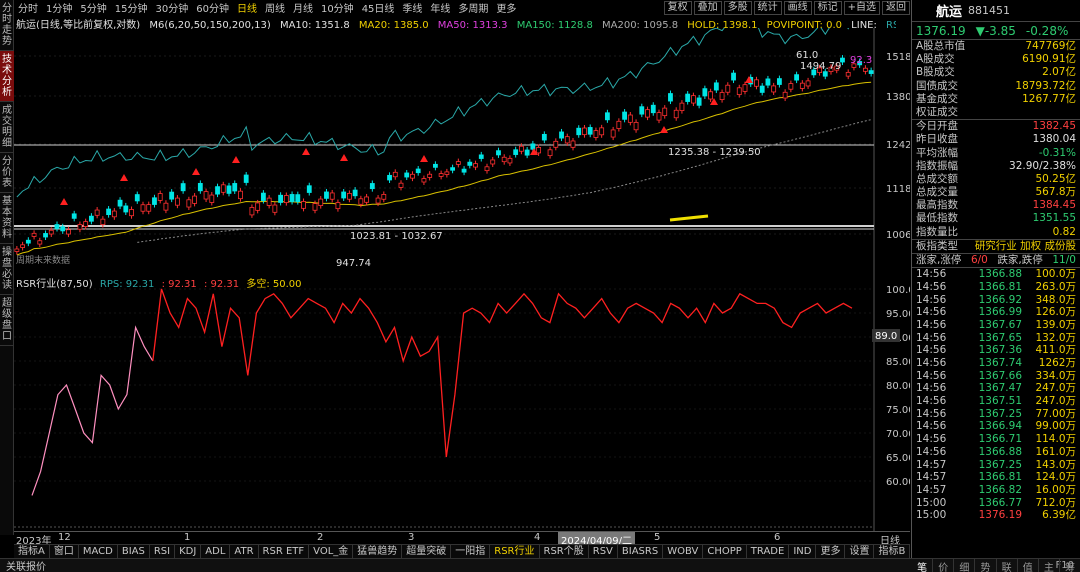 Image resolution: width=1080 pixels, height=572 pixels. What do you see at coordinates (603, 551) in the screenshot?
I see `indicator-tab-15: RSV` at bounding box center [603, 551].